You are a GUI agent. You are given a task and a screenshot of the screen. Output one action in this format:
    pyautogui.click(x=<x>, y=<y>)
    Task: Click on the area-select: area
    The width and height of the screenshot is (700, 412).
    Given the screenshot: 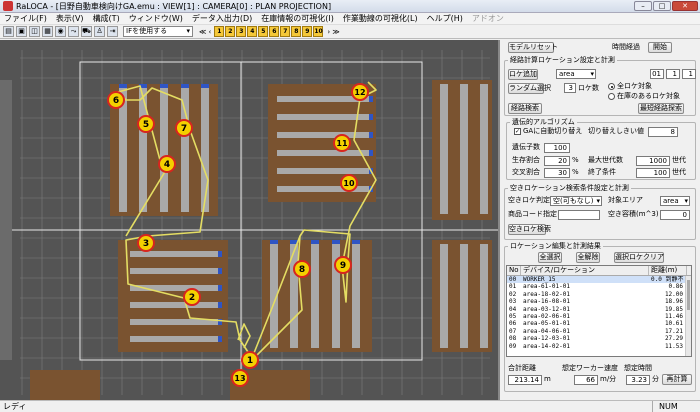 What is the action you would take?
    pyautogui.click(x=576, y=74)
    